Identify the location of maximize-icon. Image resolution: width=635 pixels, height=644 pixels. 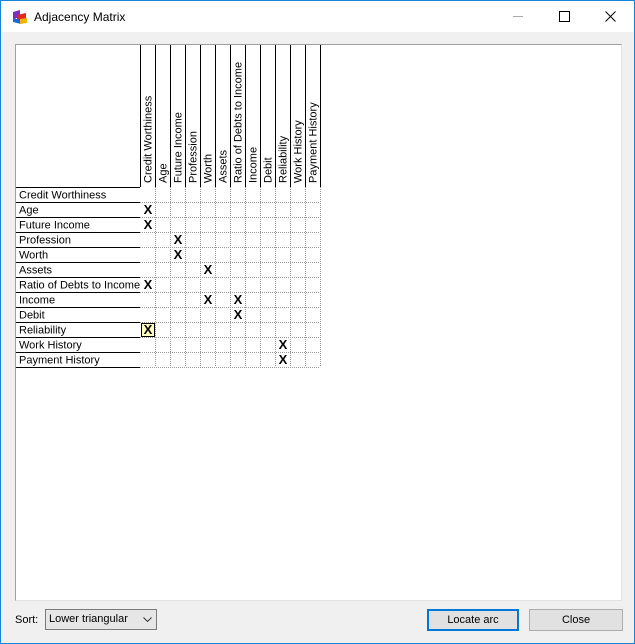
(564, 16).